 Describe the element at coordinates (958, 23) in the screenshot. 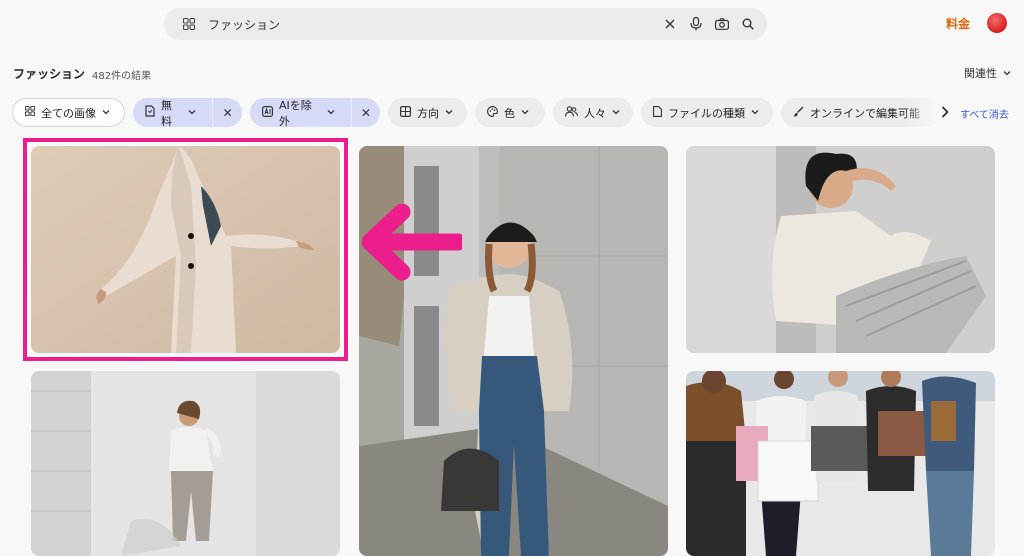

I see `pricing-link: 料金` at that location.